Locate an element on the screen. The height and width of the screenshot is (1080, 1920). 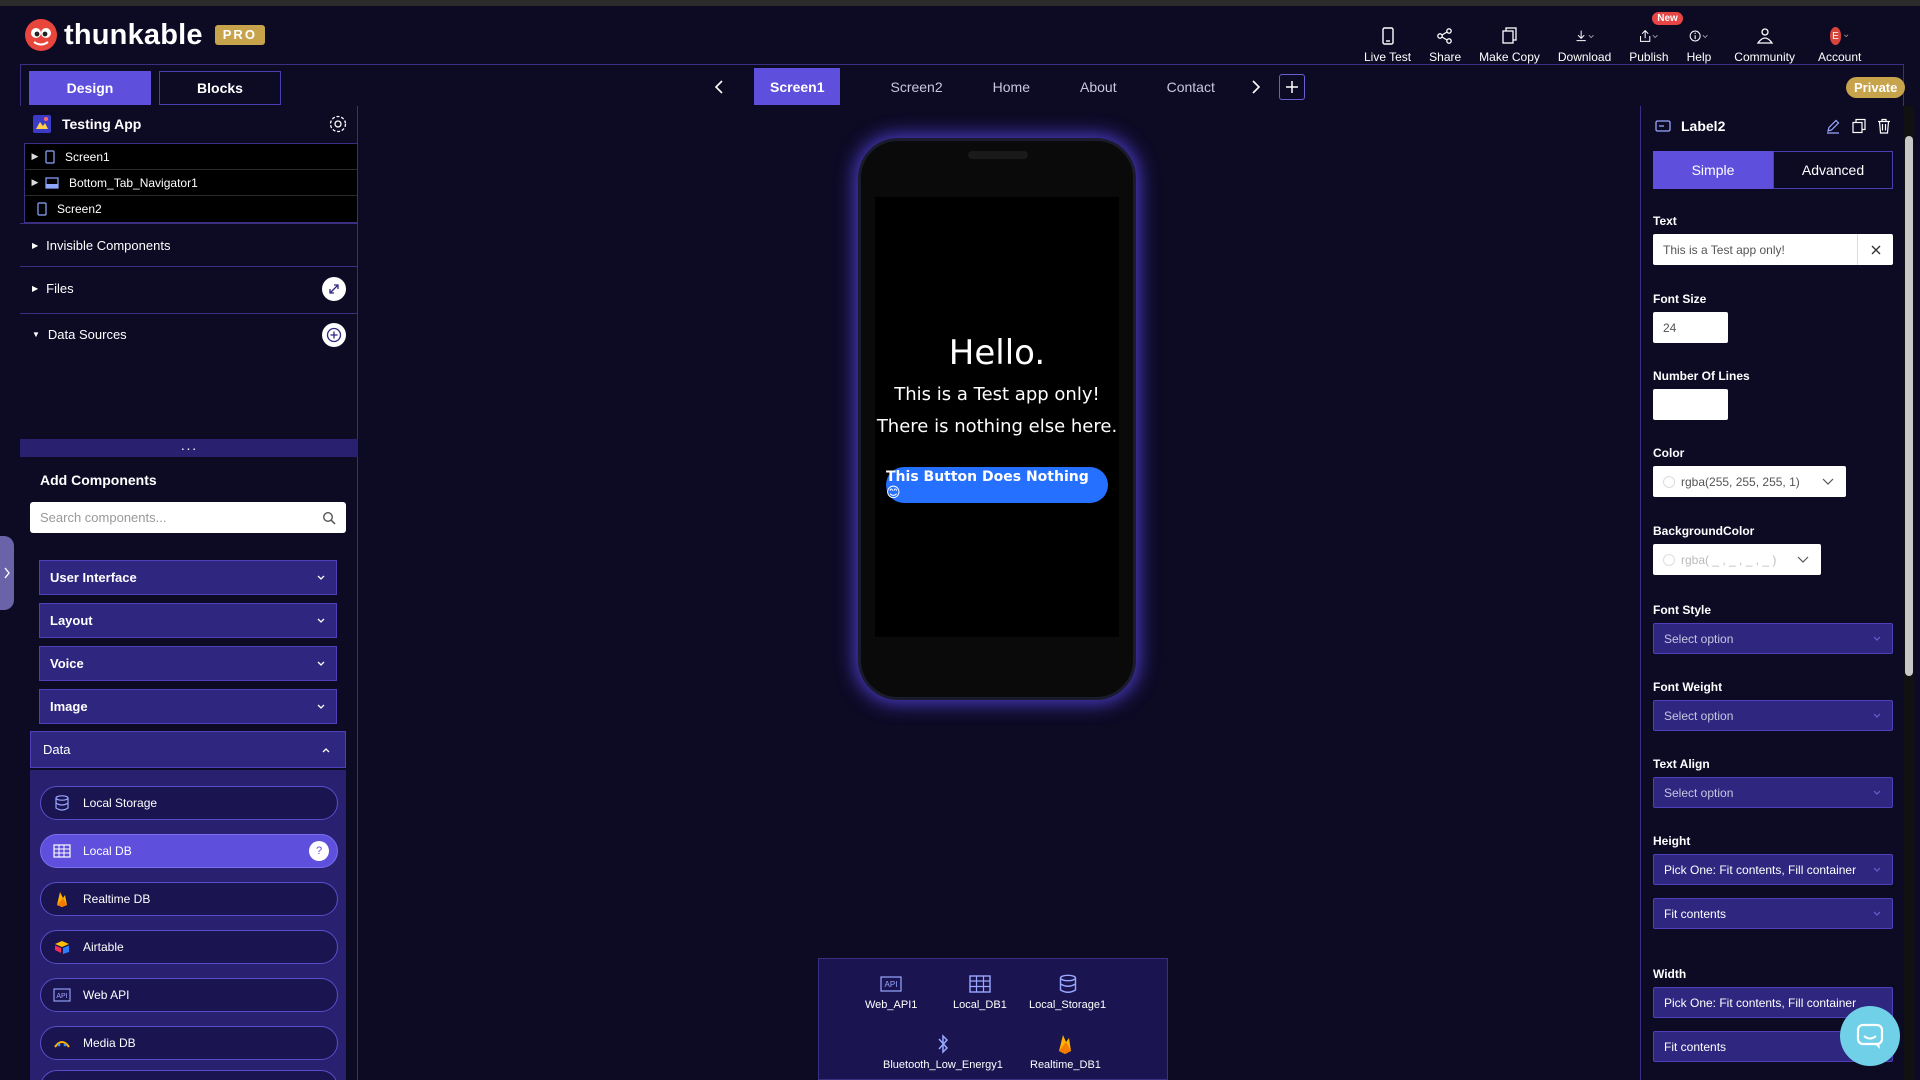
prev-screen-button is located at coordinates (719, 87).